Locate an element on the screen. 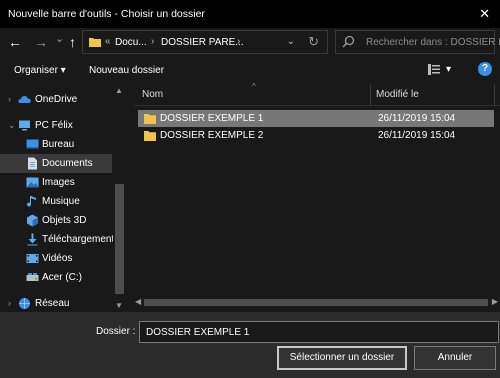 The image size is (500, 378). scroll-down-icon: ▼ is located at coordinates (119, 305).